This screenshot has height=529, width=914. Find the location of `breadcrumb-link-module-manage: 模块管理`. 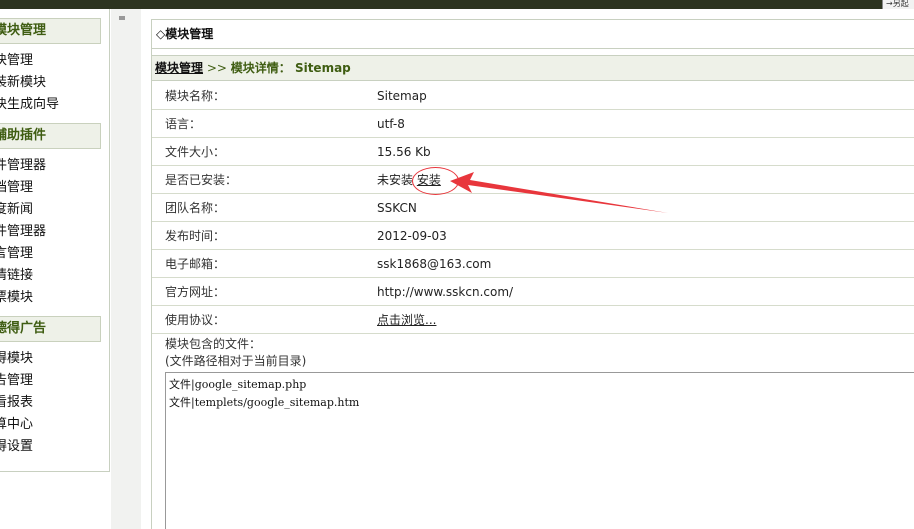

breadcrumb-link-module-manage: 模块管理 is located at coordinates (179, 68).